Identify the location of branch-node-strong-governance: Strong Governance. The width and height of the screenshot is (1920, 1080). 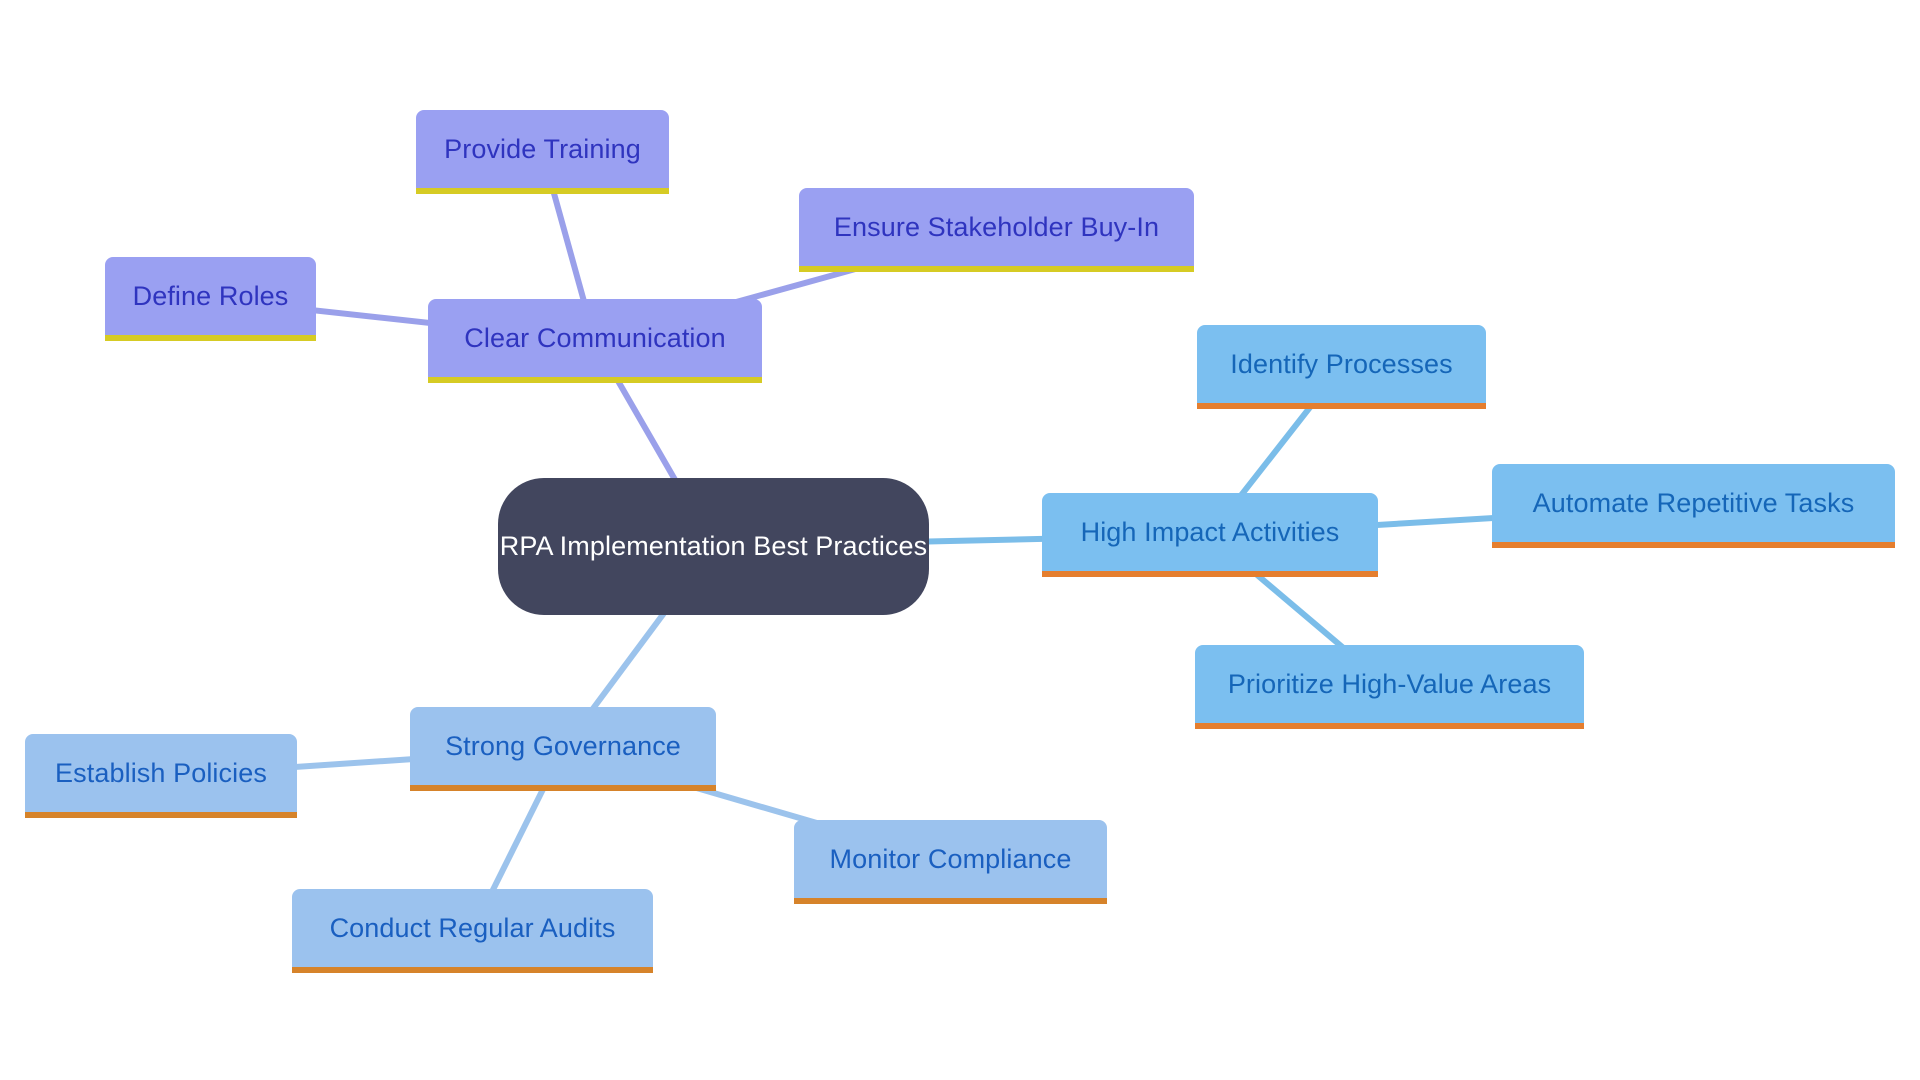
(563, 749).